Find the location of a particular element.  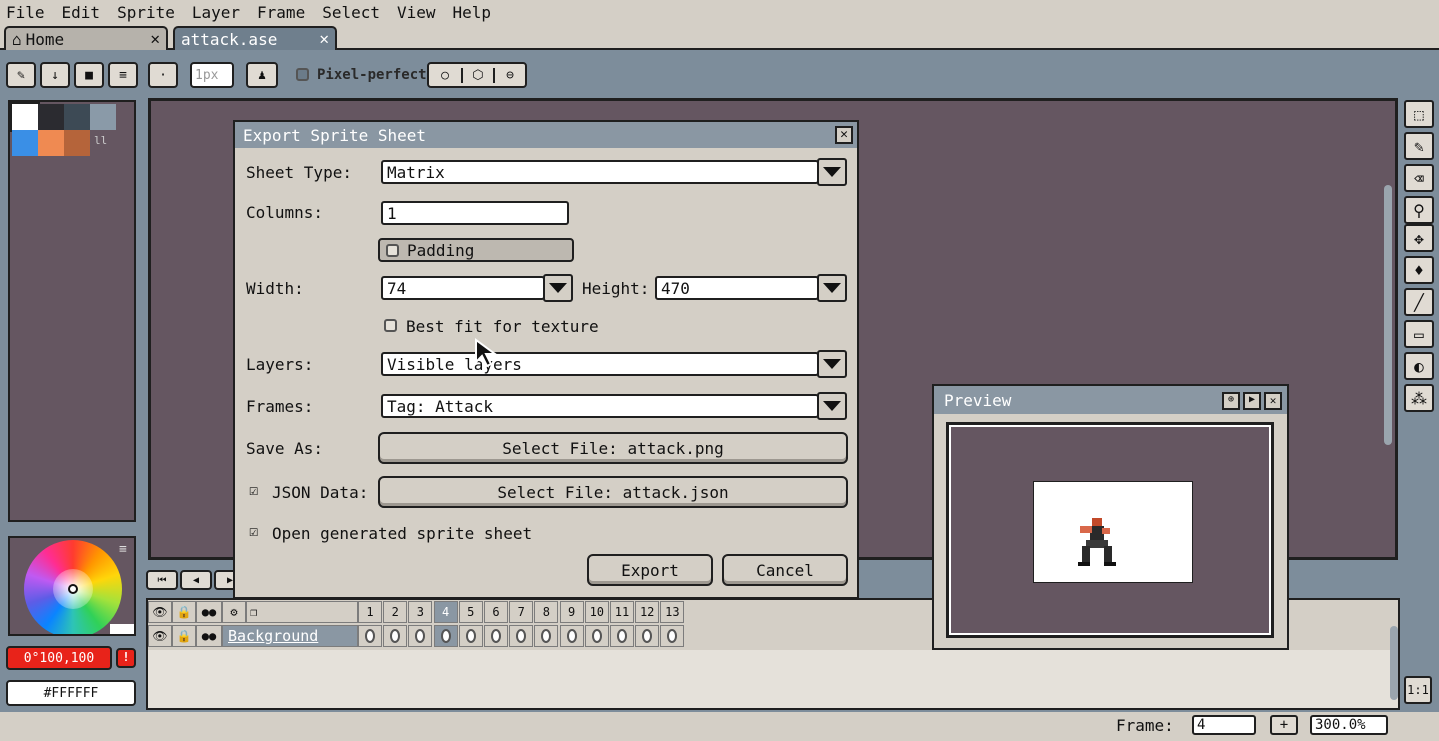

tab-home: ⌂ Home ✕ is located at coordinates (86, 38).